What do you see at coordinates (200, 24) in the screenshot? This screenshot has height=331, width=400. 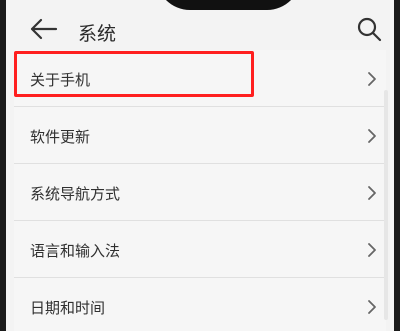 I see `top-app-bar: 系统` at bounding box center [200, 24].